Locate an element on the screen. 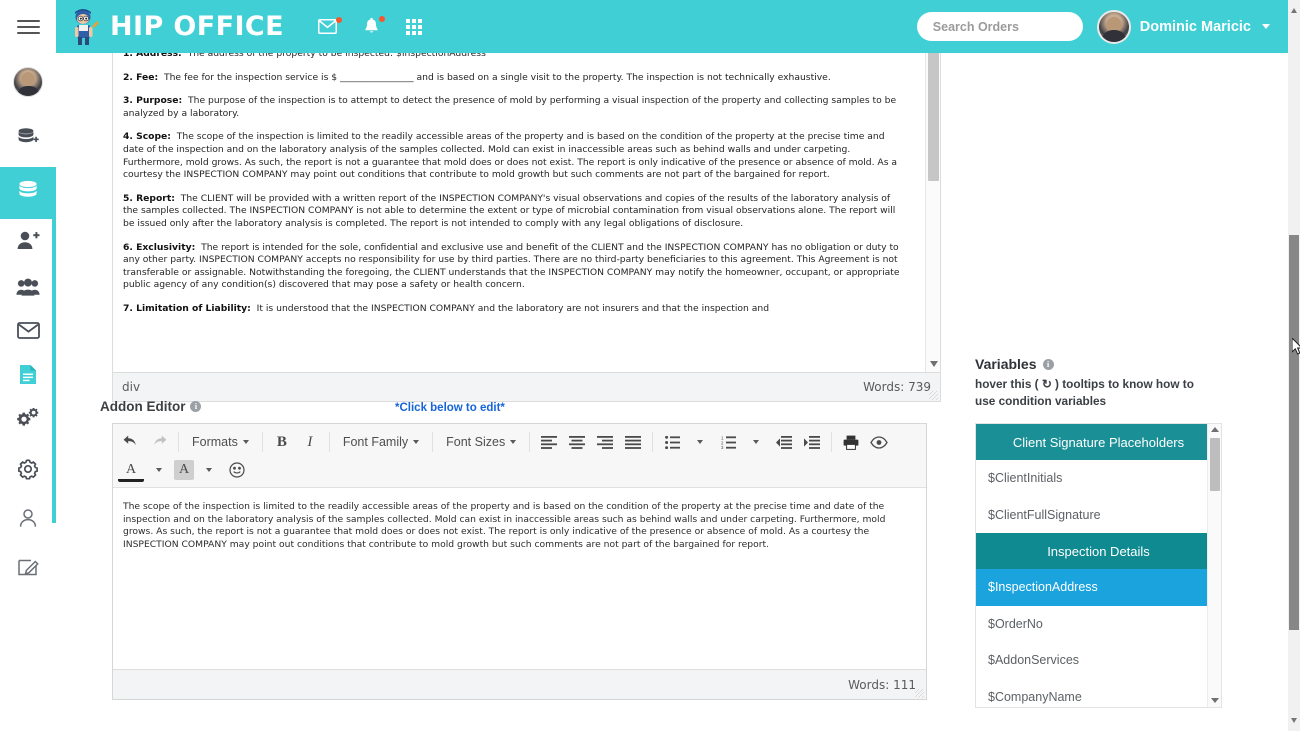 The image size is (1300, 731). brand-logo: HIP OFFICE is located at coordinates (175, 27).